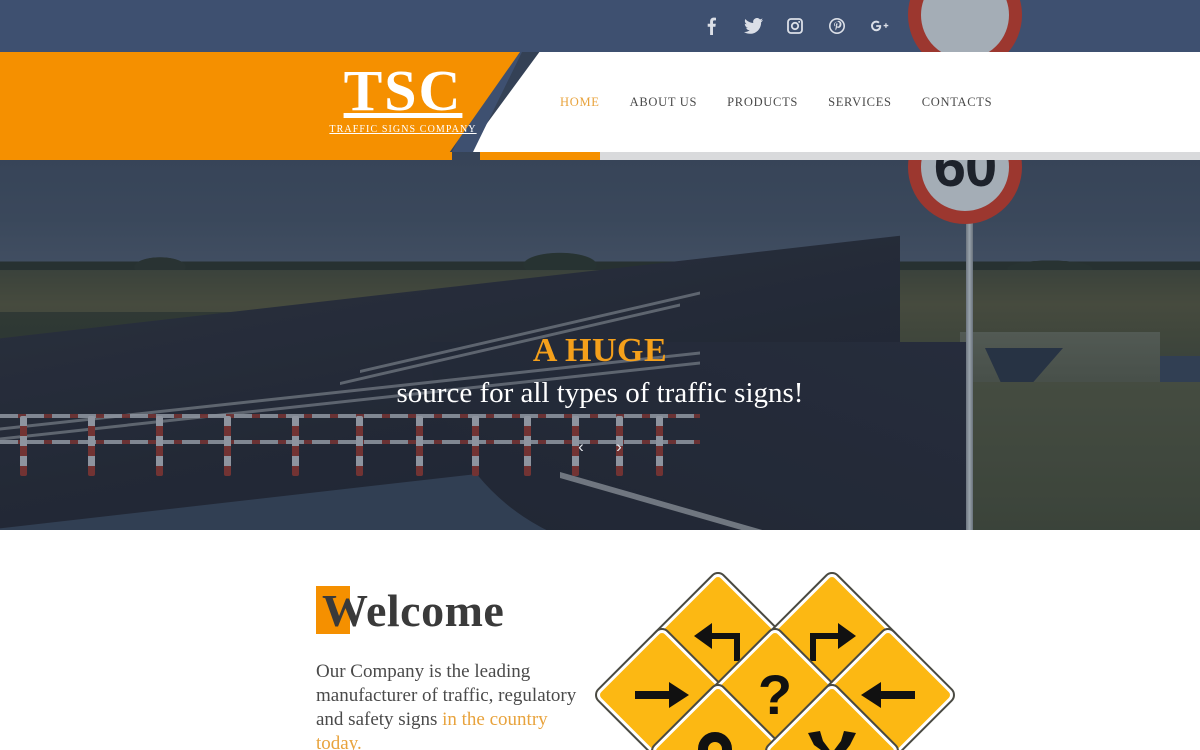  What do you see at coordinates (580, 102) in the screenshot?
I see `nav-item-home: HOME` at bounding box center [580, 102].